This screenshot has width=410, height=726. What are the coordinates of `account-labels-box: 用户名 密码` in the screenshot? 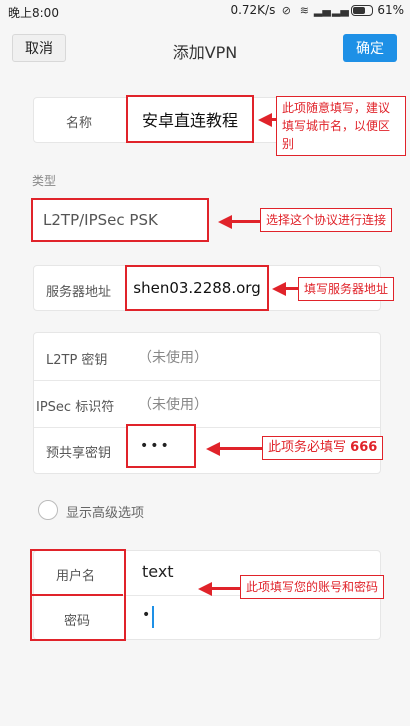 It's located at (78, 595).